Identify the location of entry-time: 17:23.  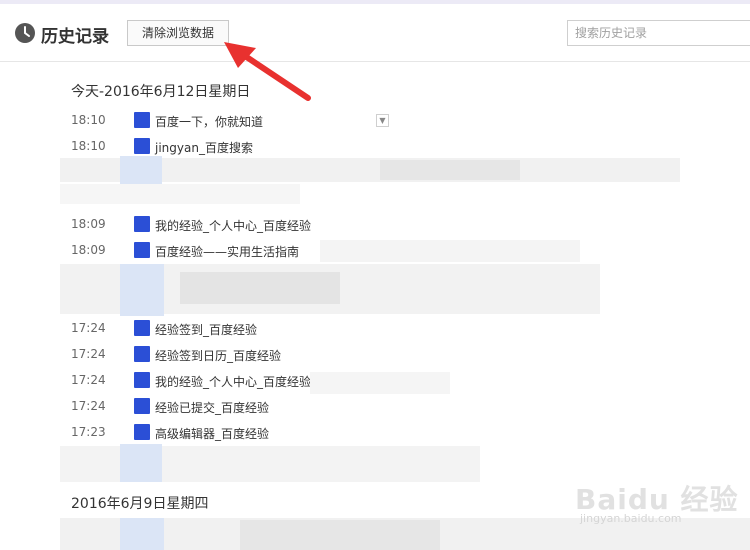
(88, 432).